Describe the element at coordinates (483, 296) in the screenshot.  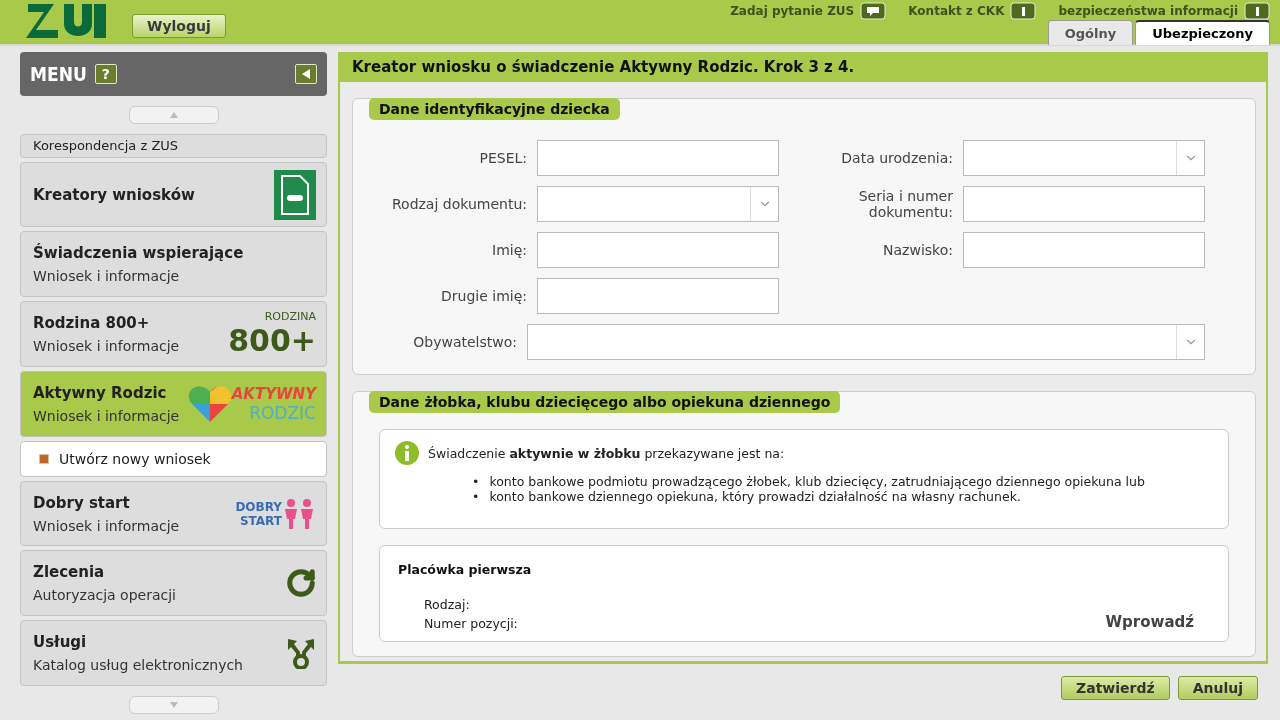
I see `field-label: Drugie imię:` at that location.